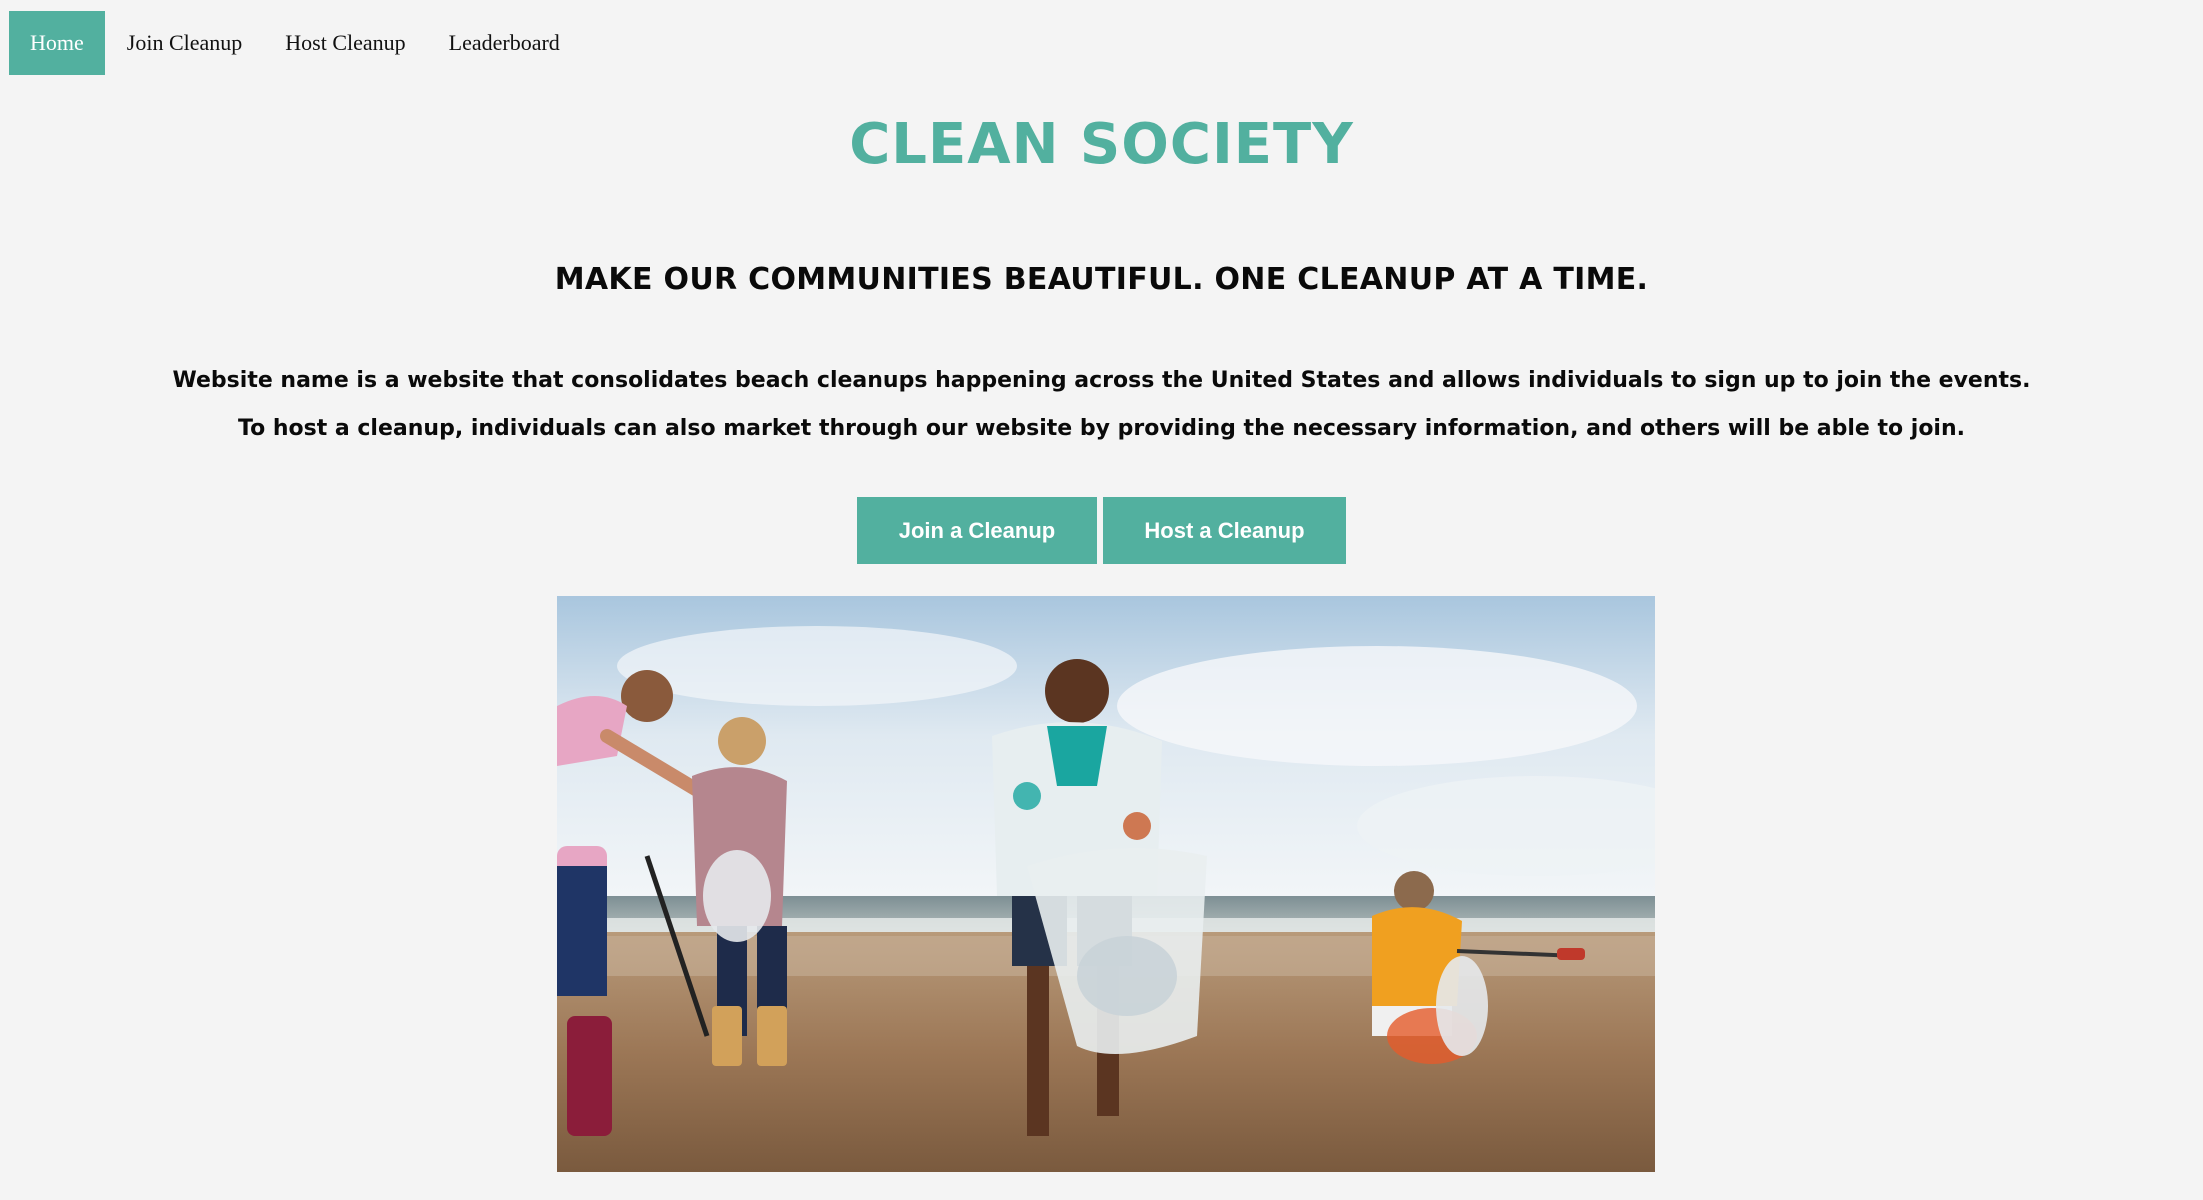  I want to click on cta-buttons: Join a Cleanup Host a Cleanup, so click(1101, 530).